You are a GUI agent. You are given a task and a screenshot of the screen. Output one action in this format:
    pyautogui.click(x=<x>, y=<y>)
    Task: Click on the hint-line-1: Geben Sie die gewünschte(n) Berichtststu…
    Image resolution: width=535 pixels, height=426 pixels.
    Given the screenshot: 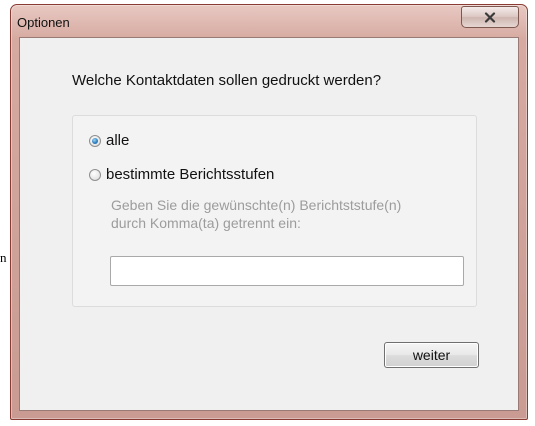 What is the action you would take?
    pyautogui.click(x=256, y=205)
    